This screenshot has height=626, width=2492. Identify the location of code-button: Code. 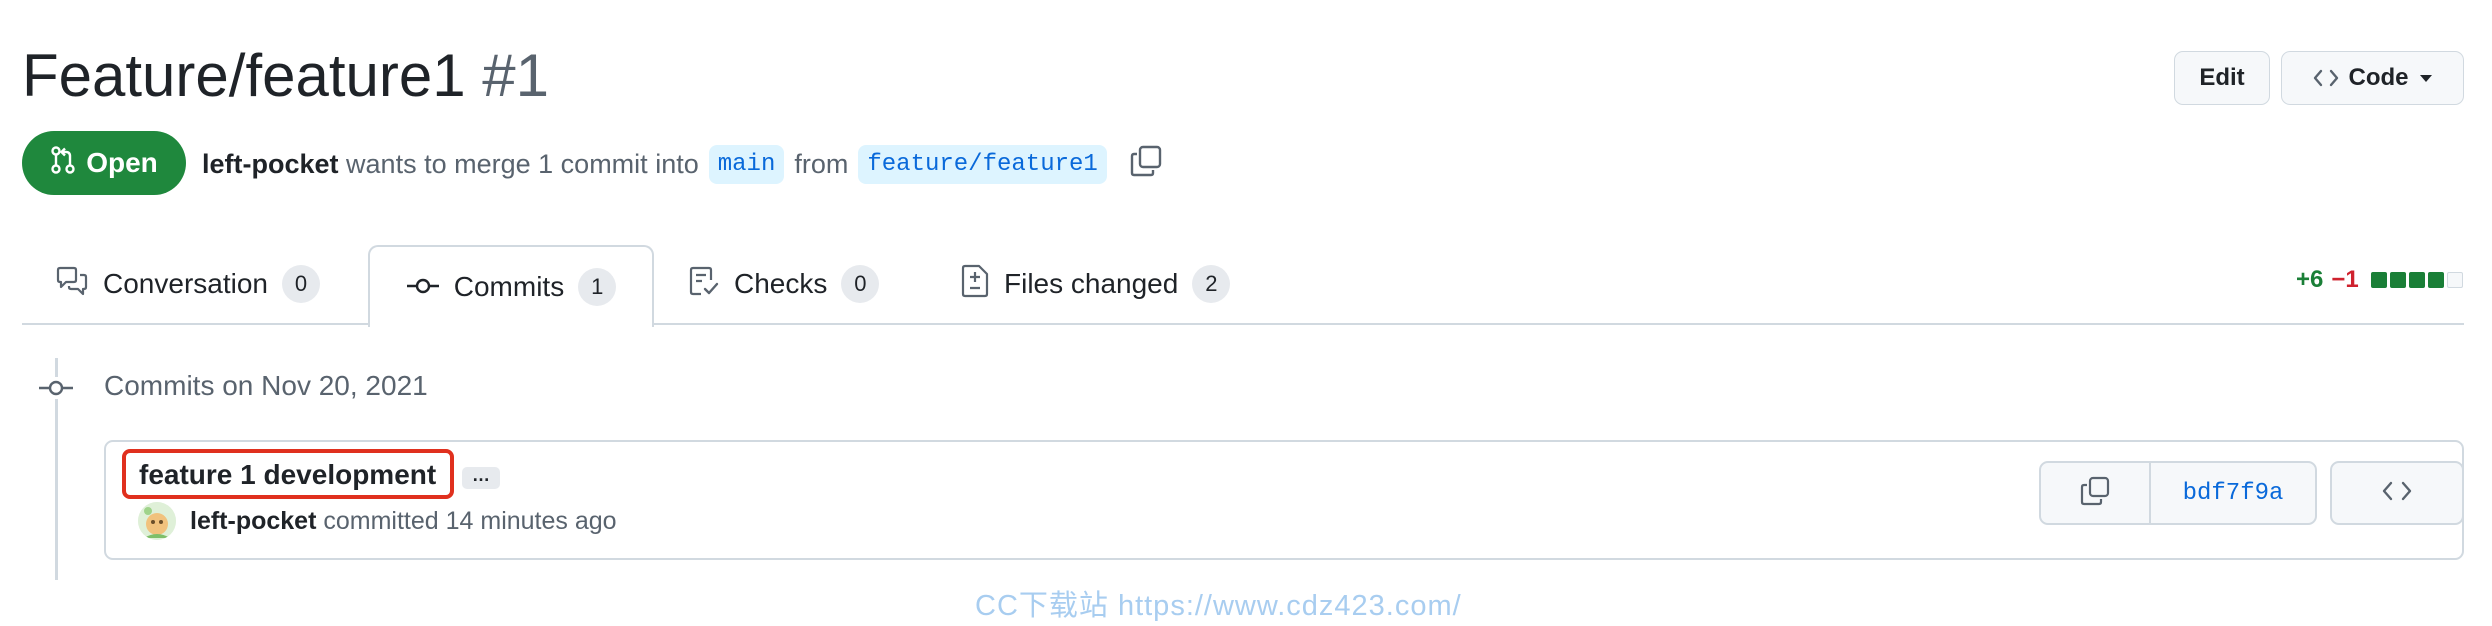
(2372, 78).